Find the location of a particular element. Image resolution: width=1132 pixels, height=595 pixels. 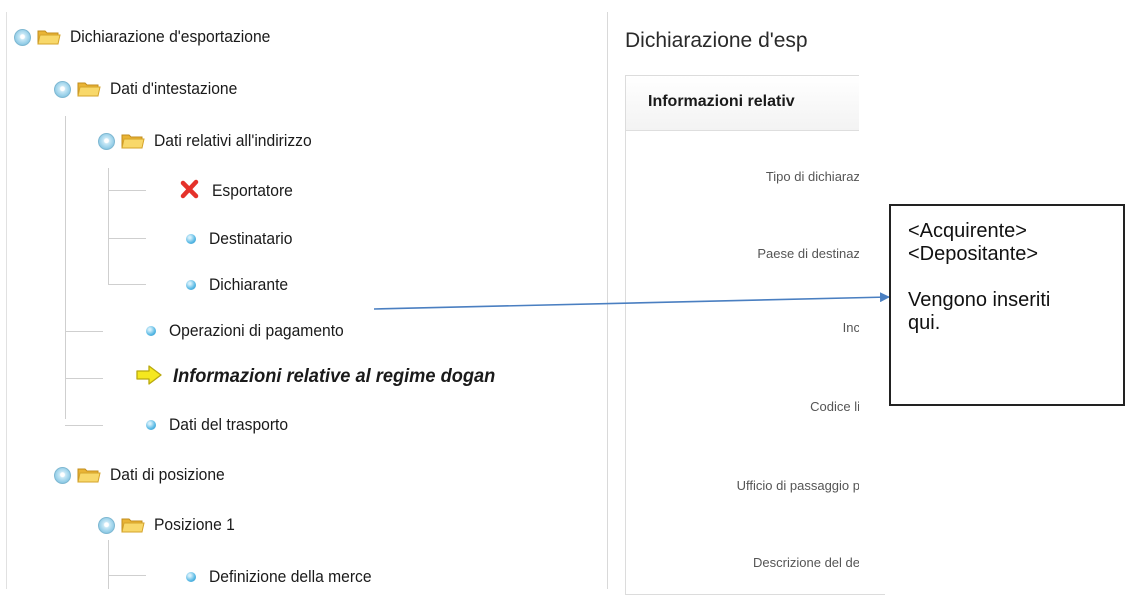

callout-line: Vengono inseriti is located at coordinates (979, 300).